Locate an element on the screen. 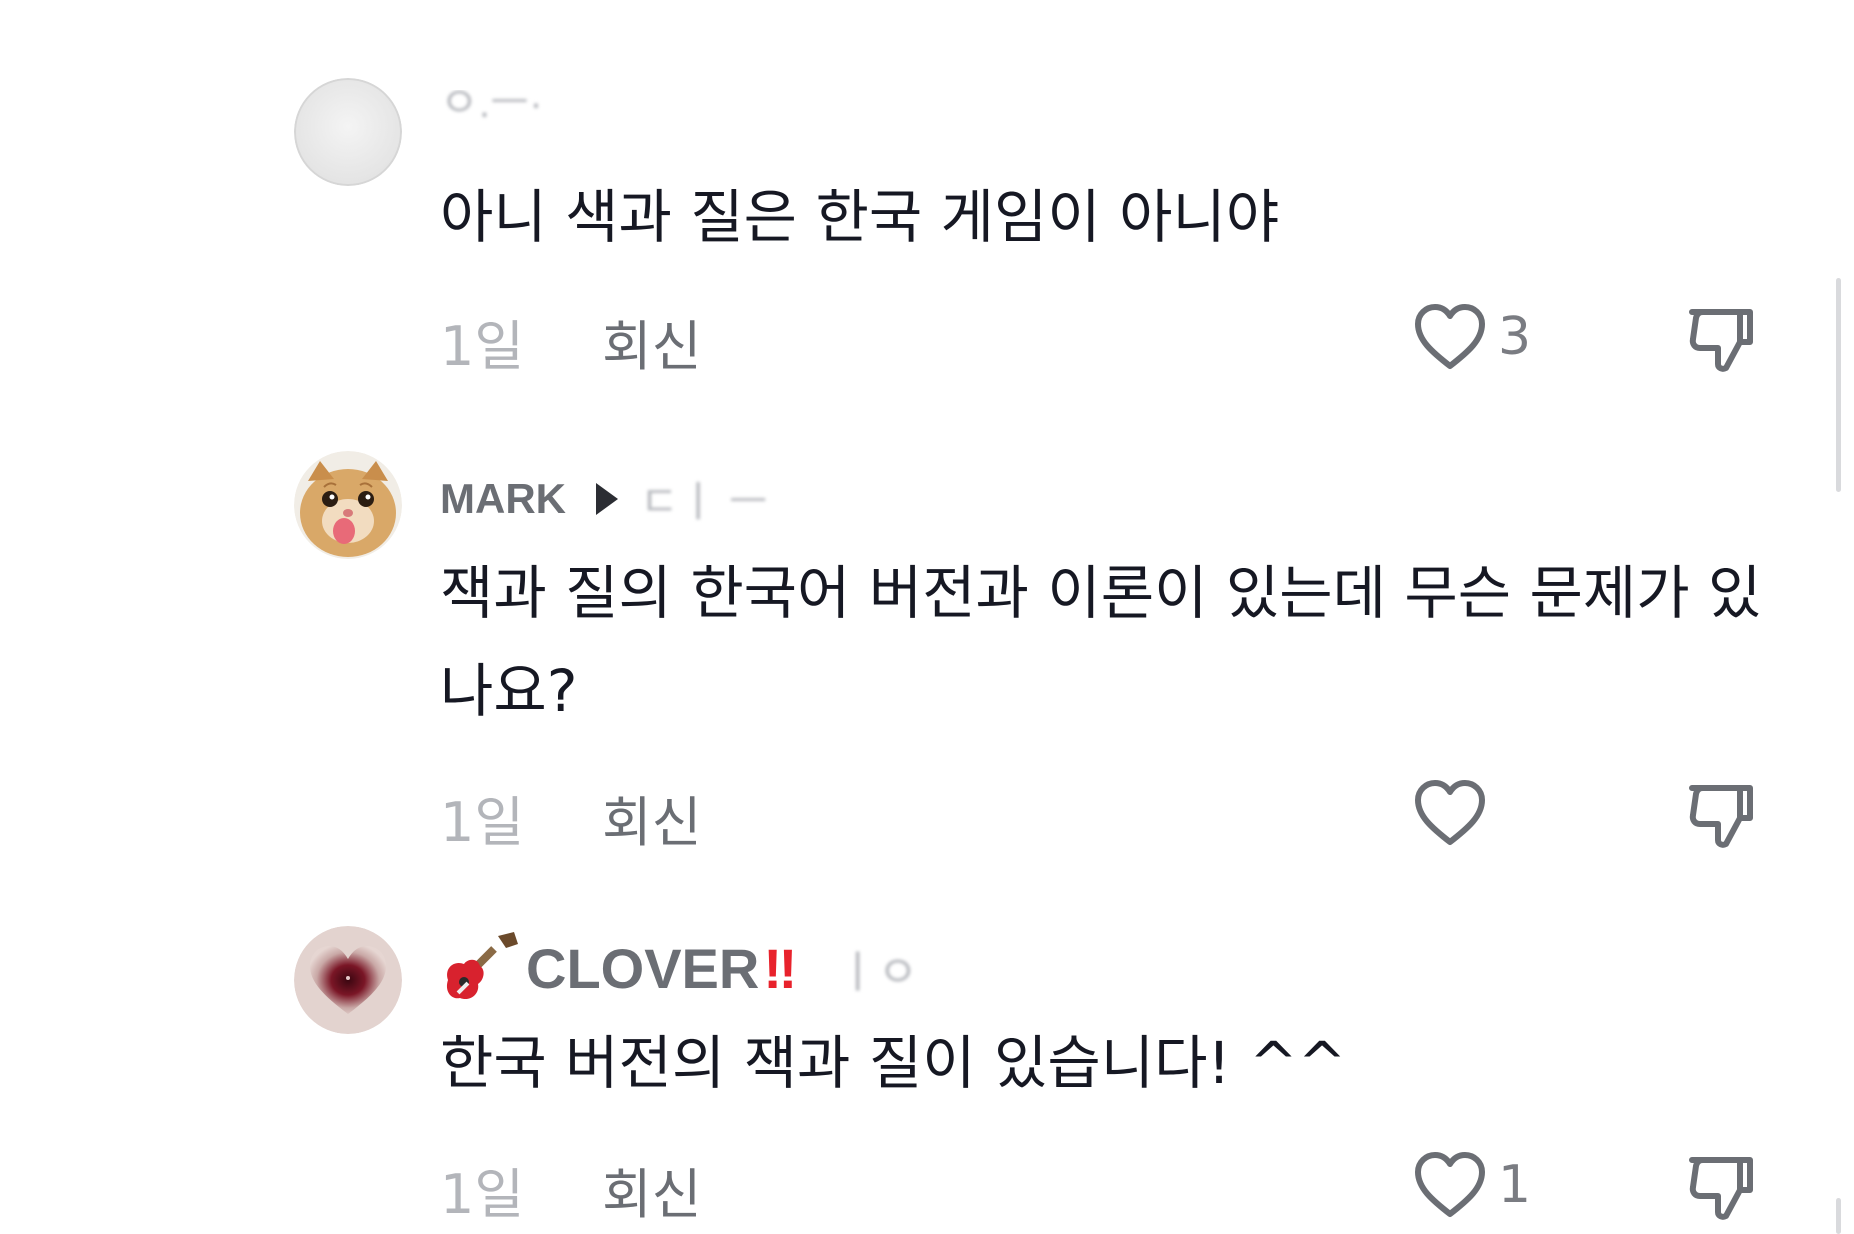  comment-username: ㅇ.ㅡ· is located at coordinates (491, 110).